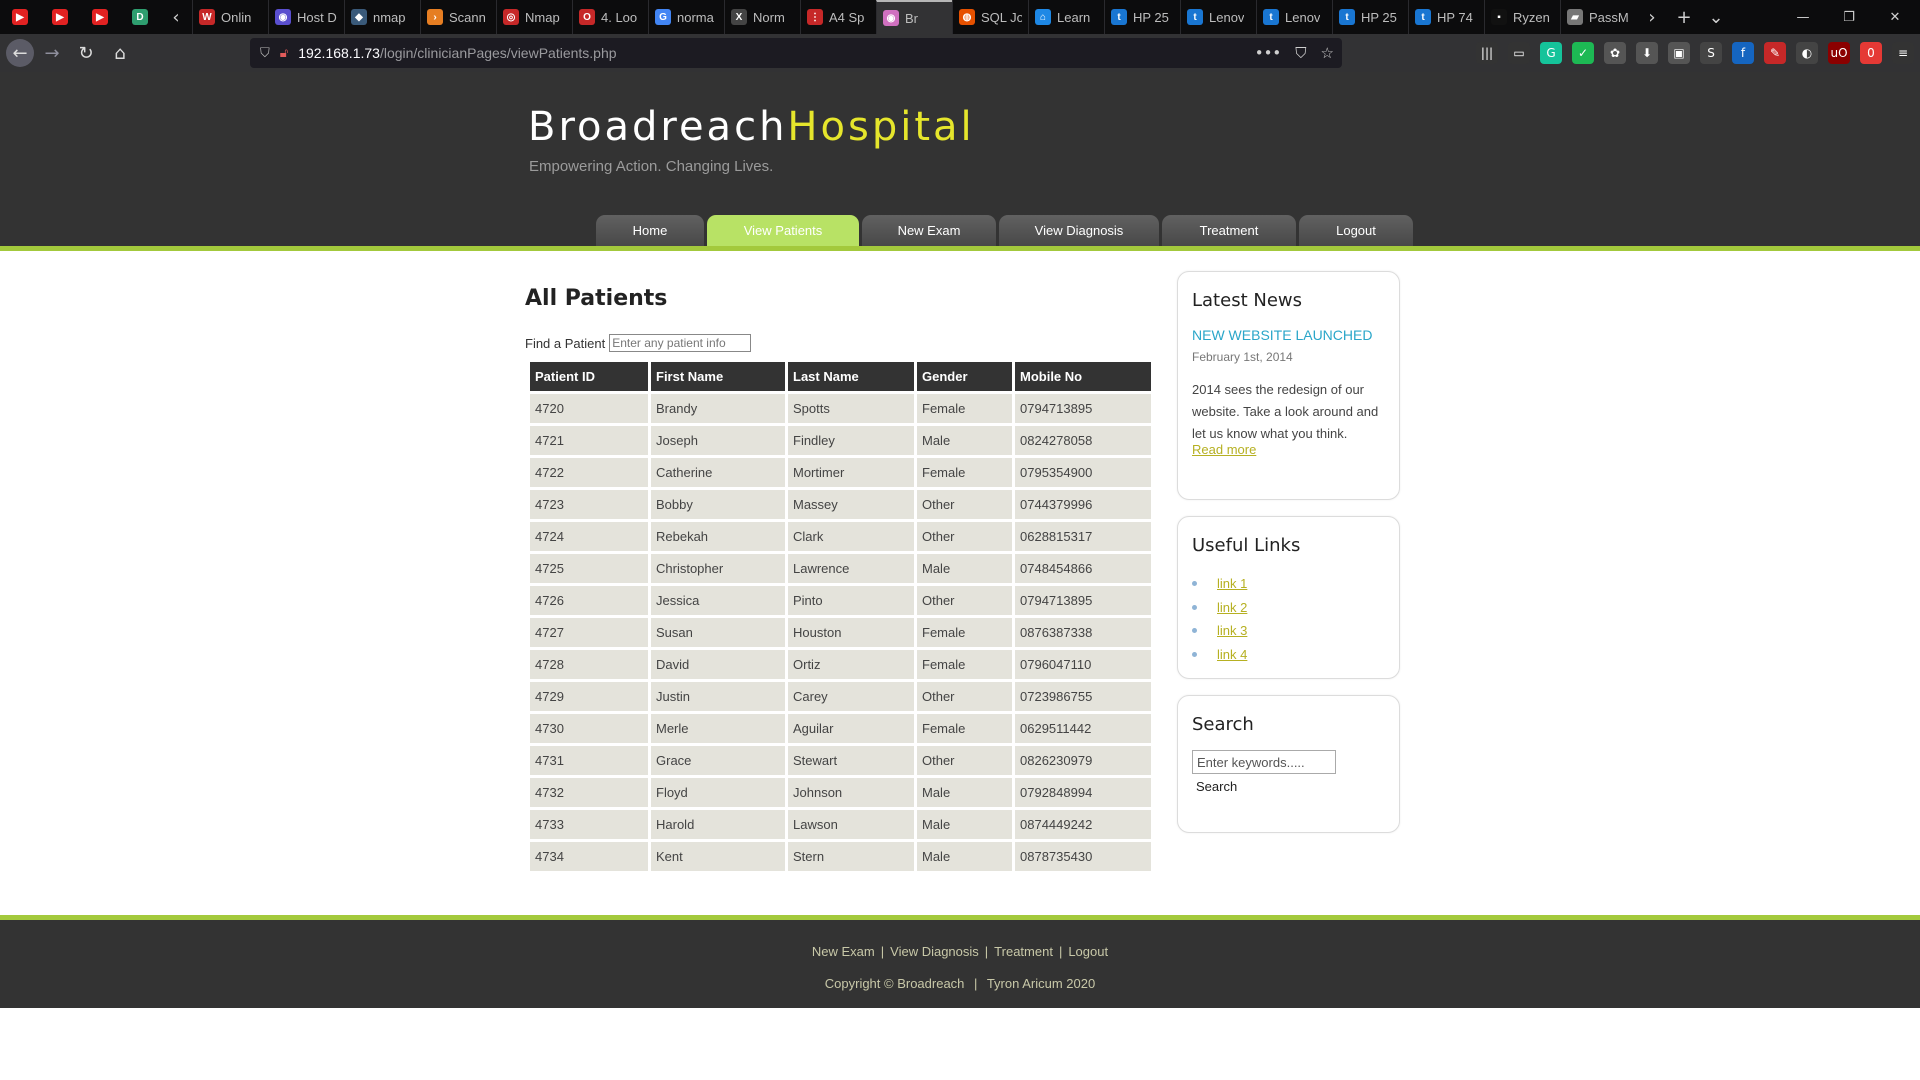  I want to click on pocket-icon: ⛉, so click(1300, 53).